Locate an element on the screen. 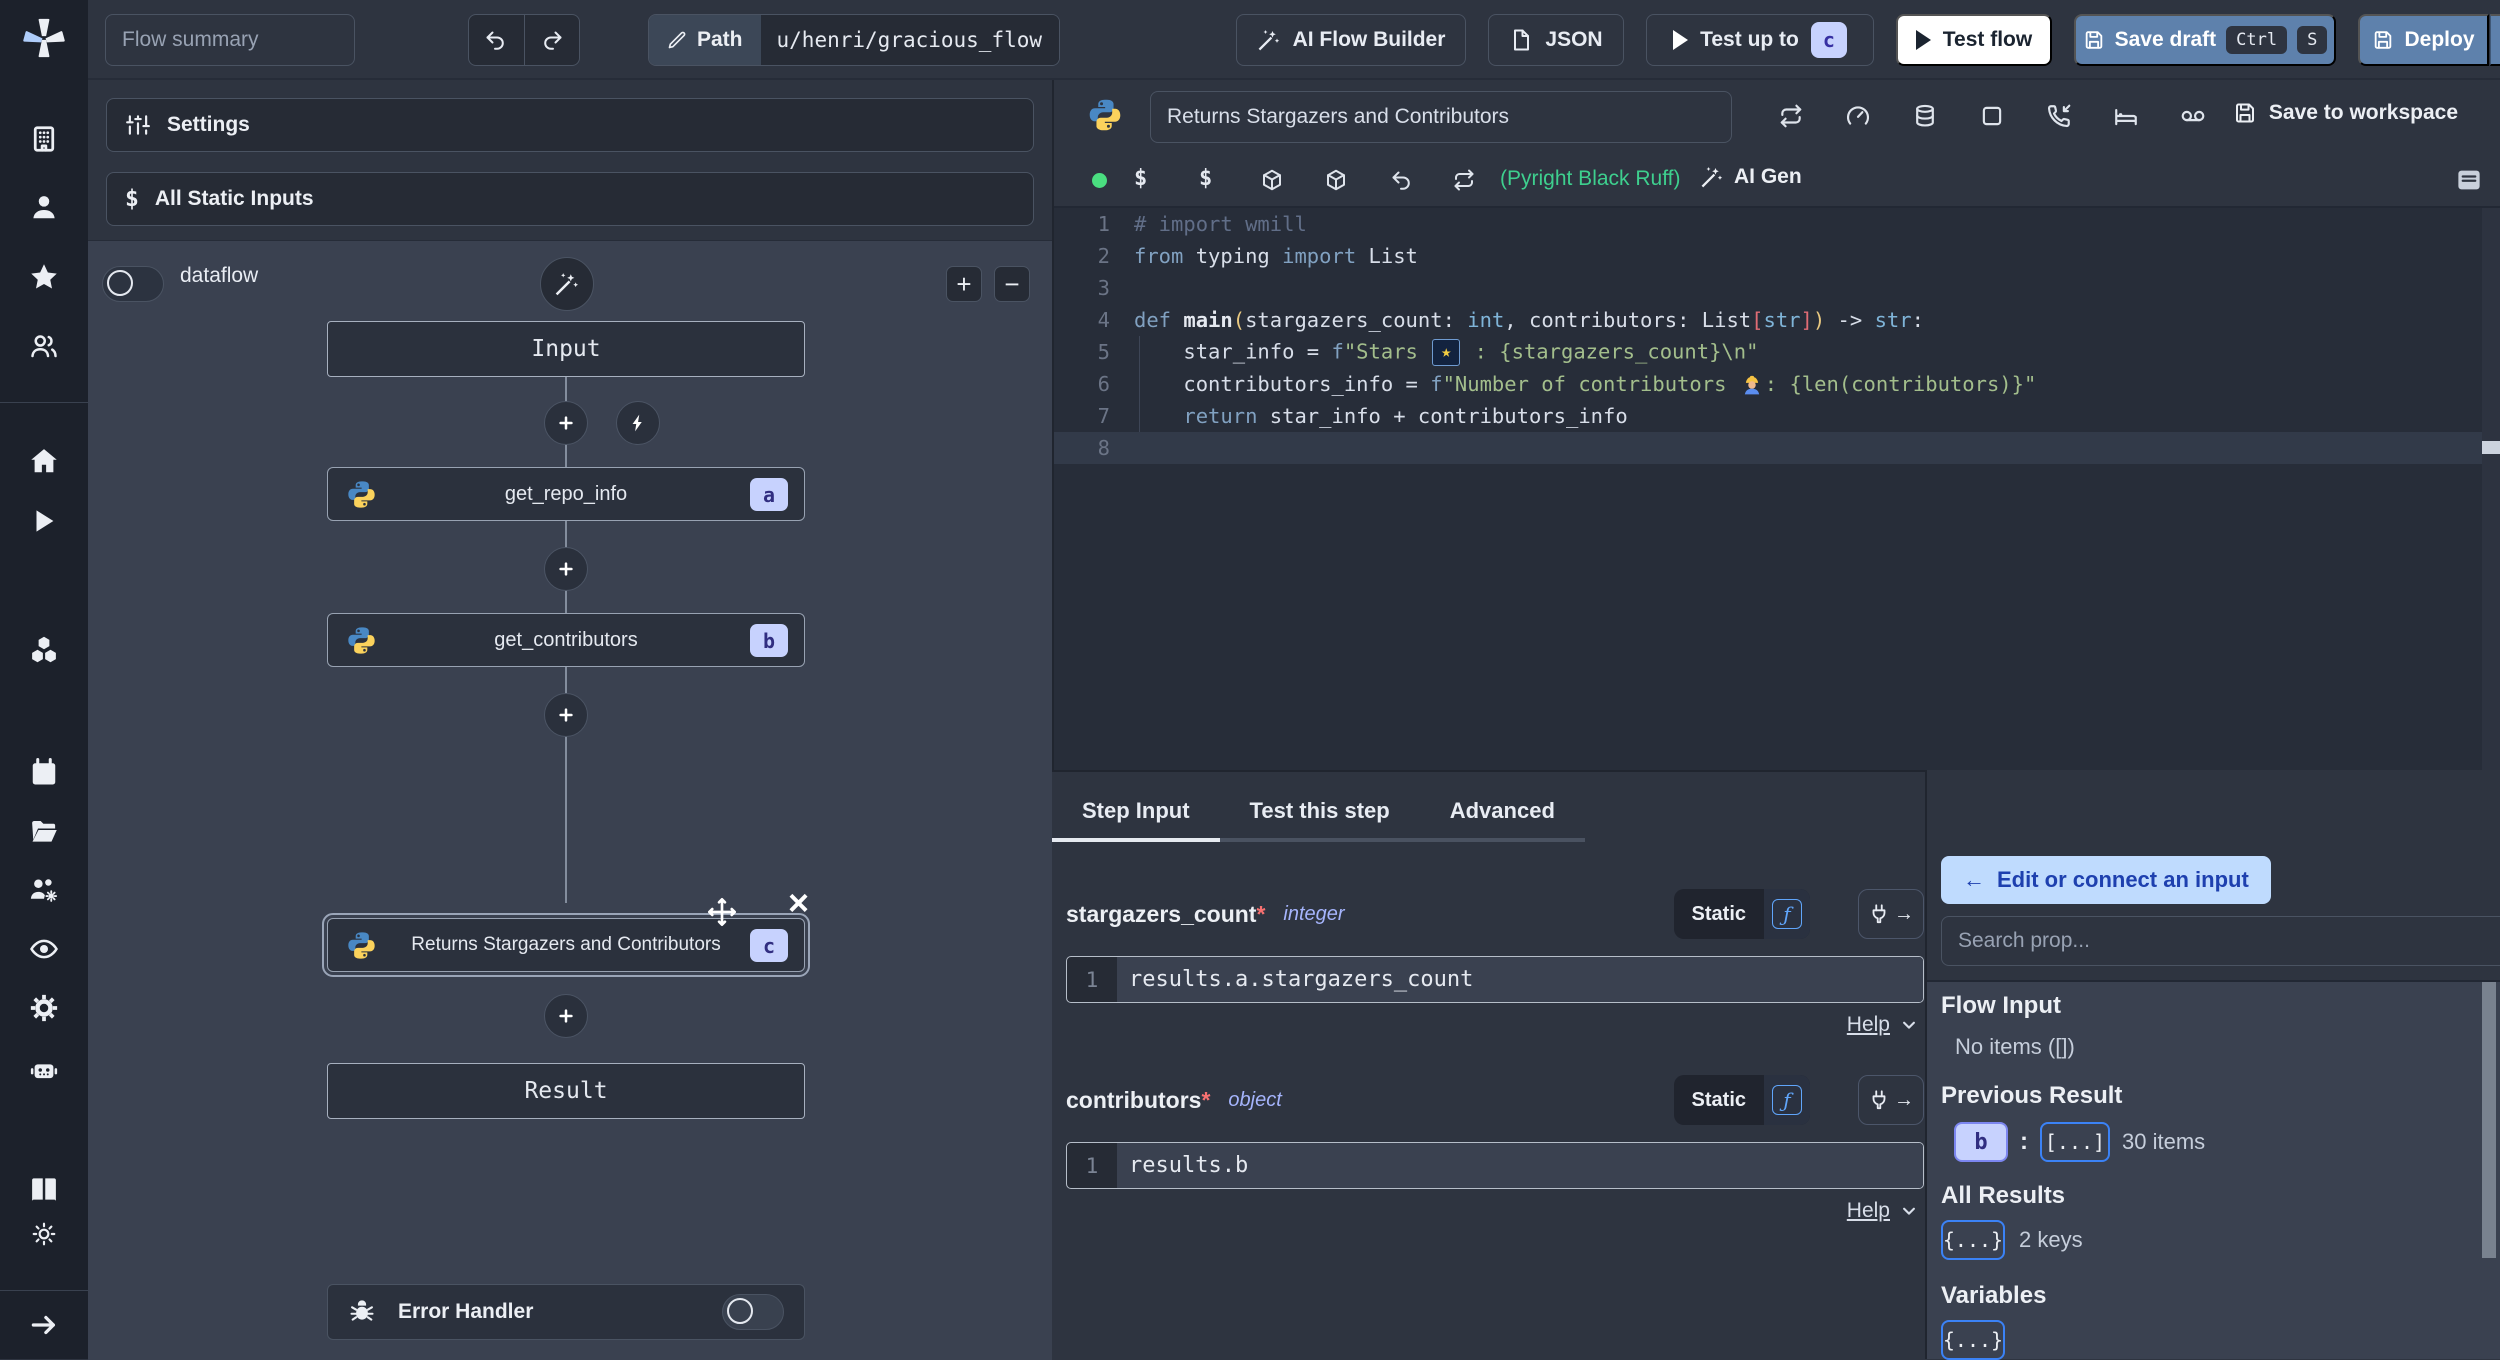 This screenshot has width=2500, height=1360. editor-scrollbar is located at coordinates (2491, 489).